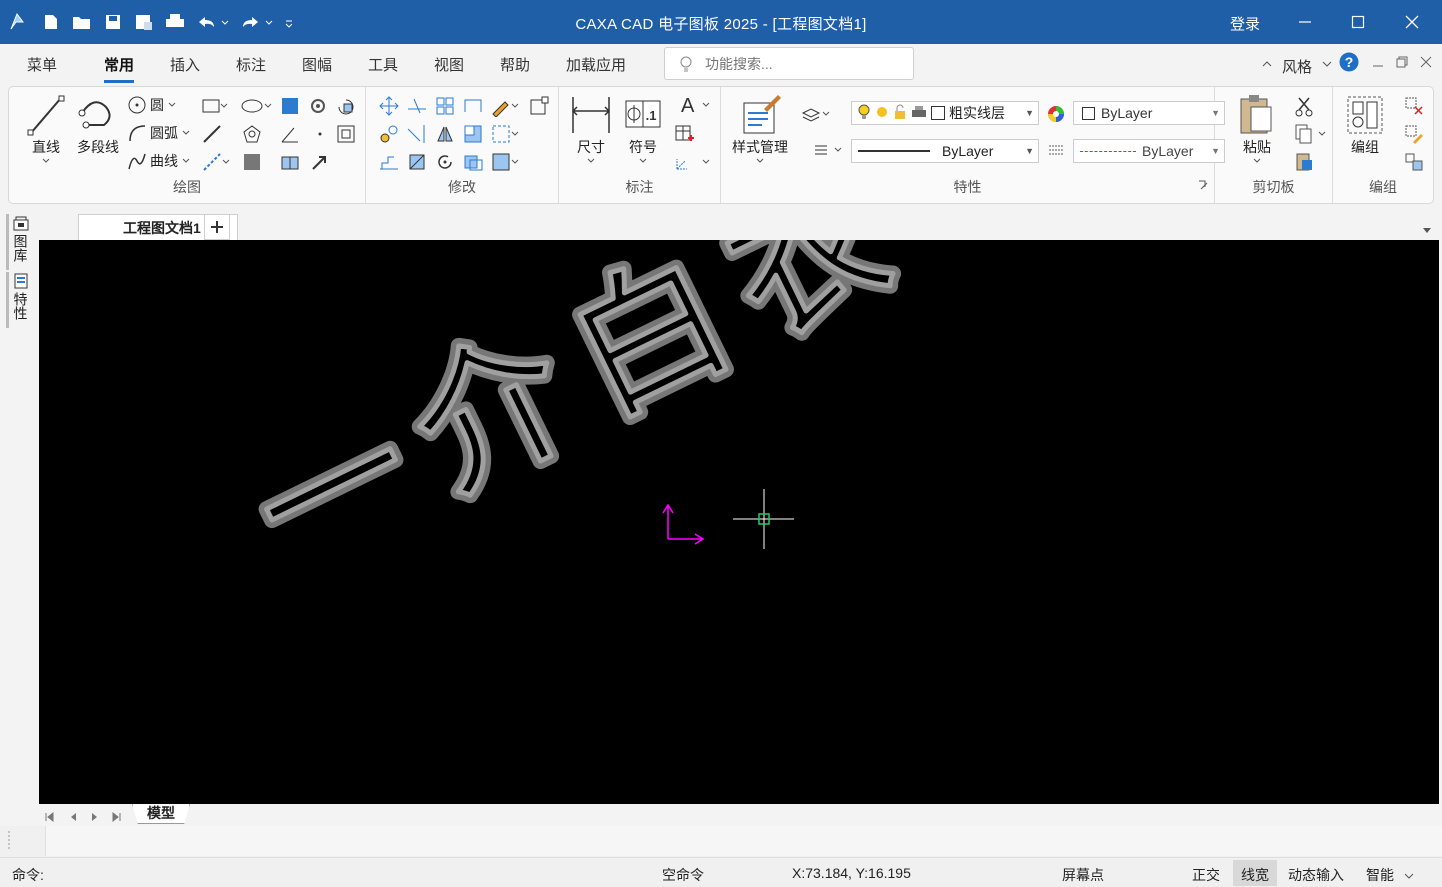 This screenshot has height=887, width=1442. I want to click on hatch-icon, so click(290, 106).